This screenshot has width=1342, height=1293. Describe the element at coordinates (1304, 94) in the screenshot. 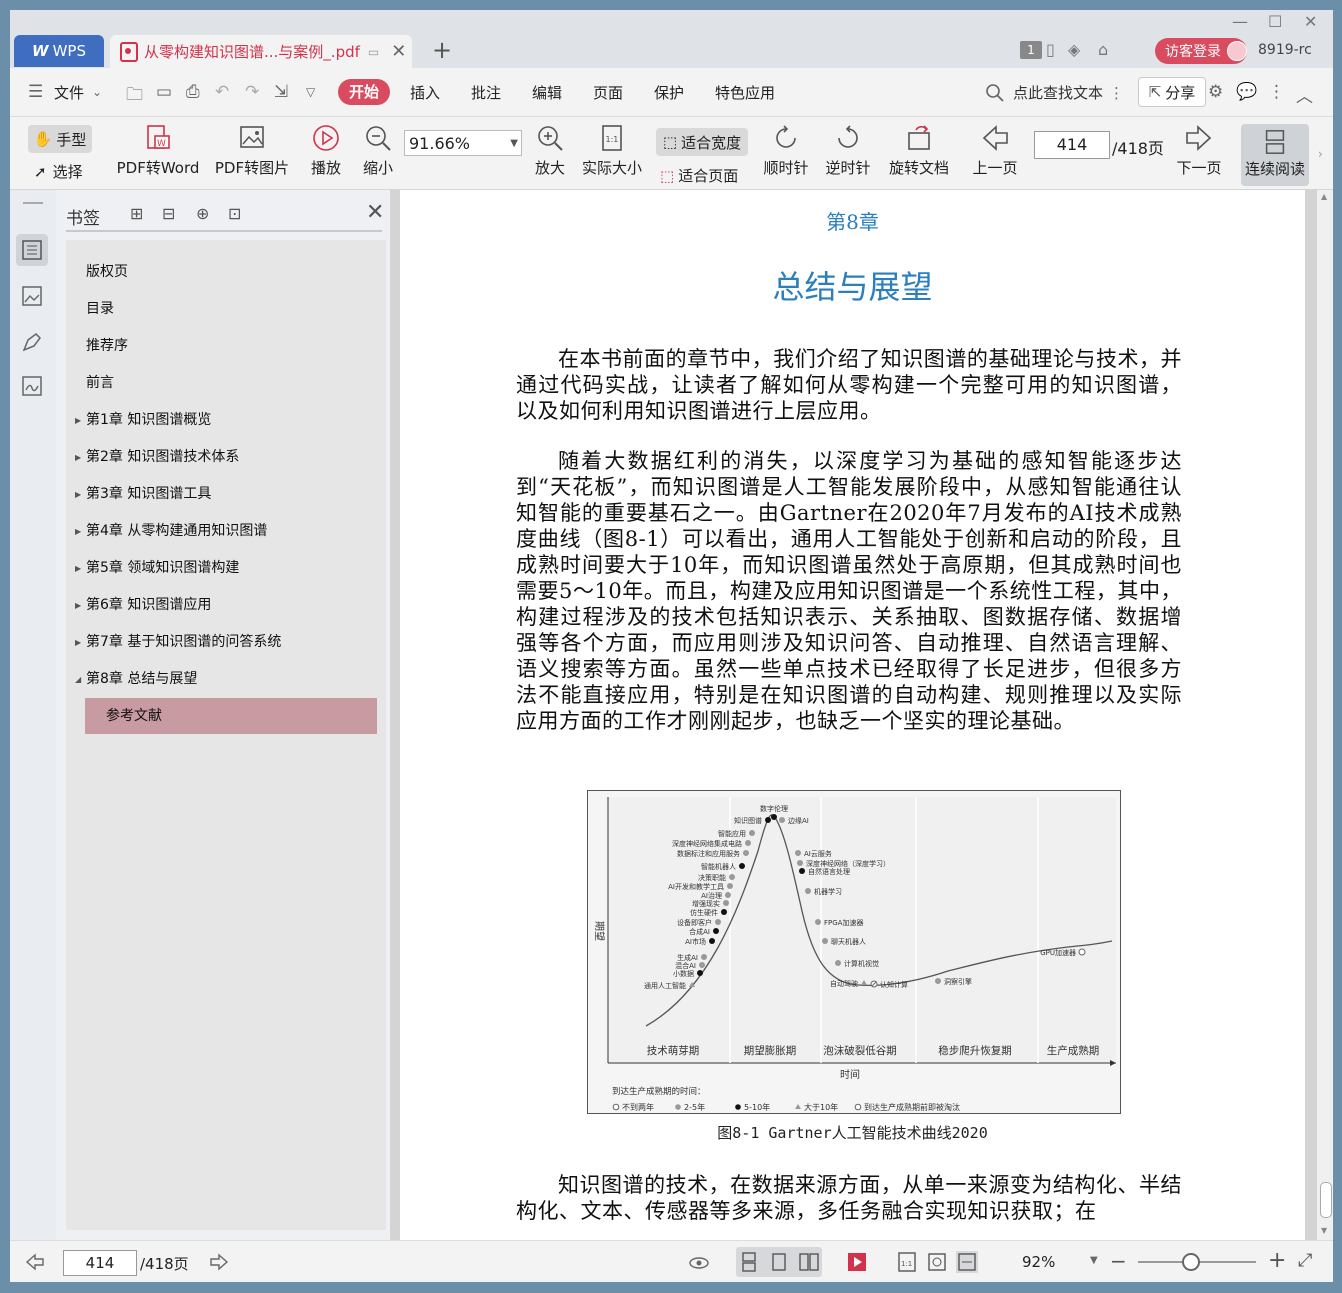

I see `collapse-ribbon-icon: ︿` at that location.